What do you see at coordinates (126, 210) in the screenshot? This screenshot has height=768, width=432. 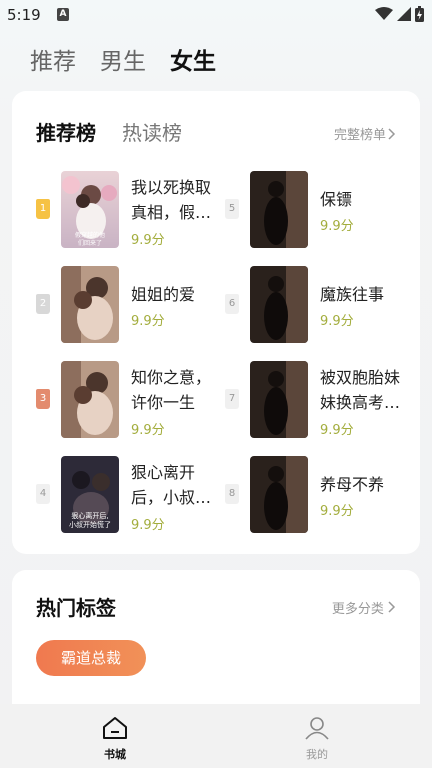 I see `book-item: 1 假穿越的他 们回来了 我以死换取真相，假… 9.9分` at bounding box center [126, 210].